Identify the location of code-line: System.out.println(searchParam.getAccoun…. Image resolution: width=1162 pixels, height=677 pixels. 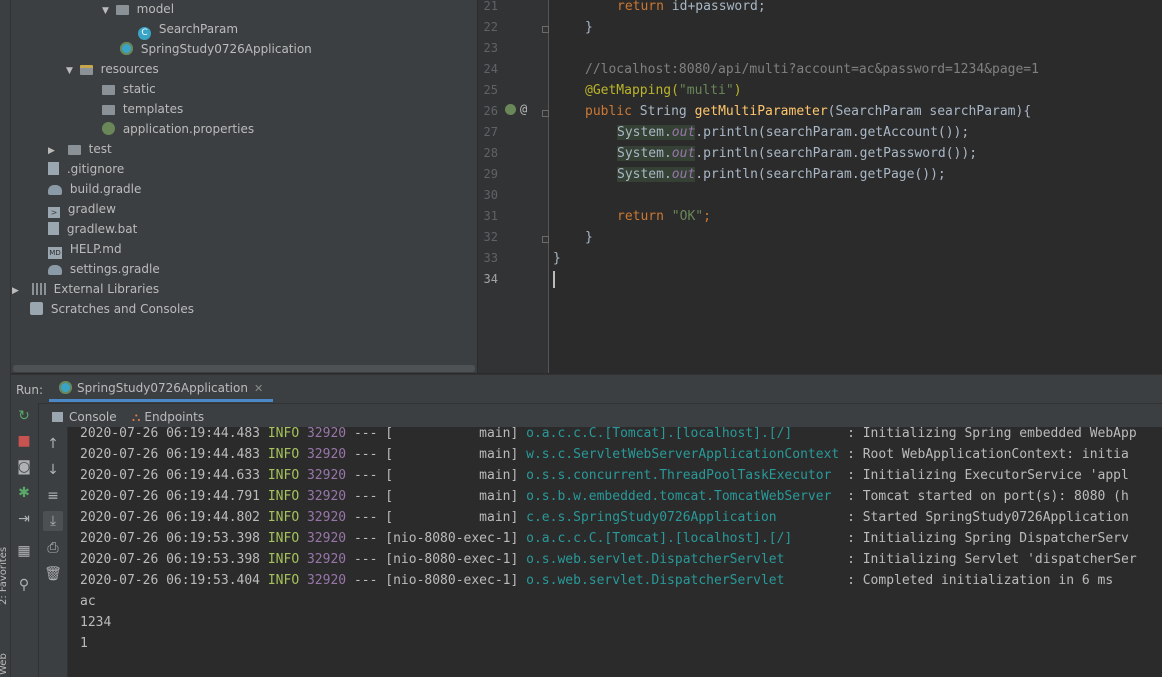
(793, 132).